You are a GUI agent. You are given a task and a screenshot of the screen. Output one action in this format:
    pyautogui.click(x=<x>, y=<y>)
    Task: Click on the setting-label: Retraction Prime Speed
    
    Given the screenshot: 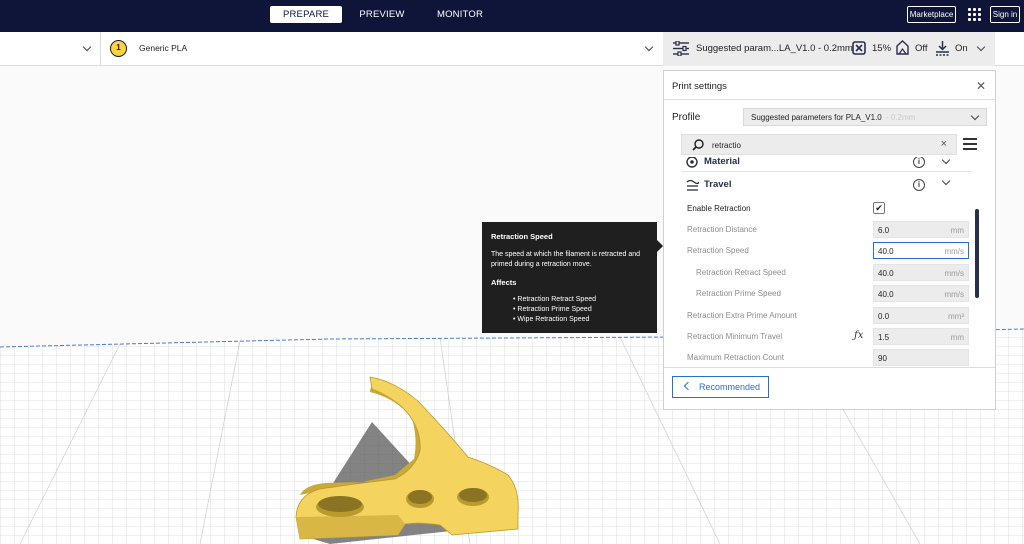 What is the action you would take?
    pyautogui.click(x=738, y=293)
    